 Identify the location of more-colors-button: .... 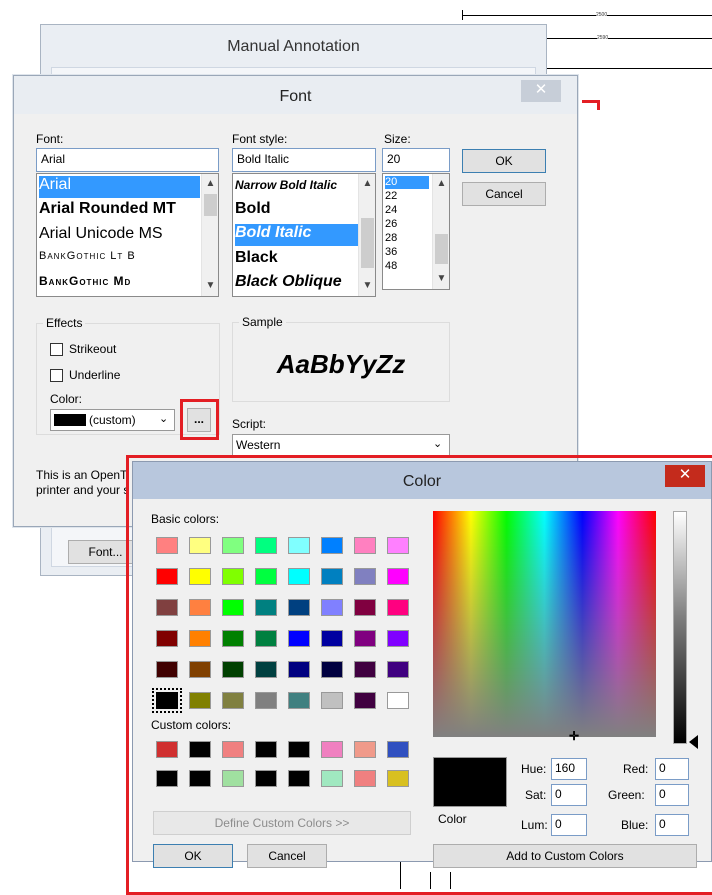
(199, 420).